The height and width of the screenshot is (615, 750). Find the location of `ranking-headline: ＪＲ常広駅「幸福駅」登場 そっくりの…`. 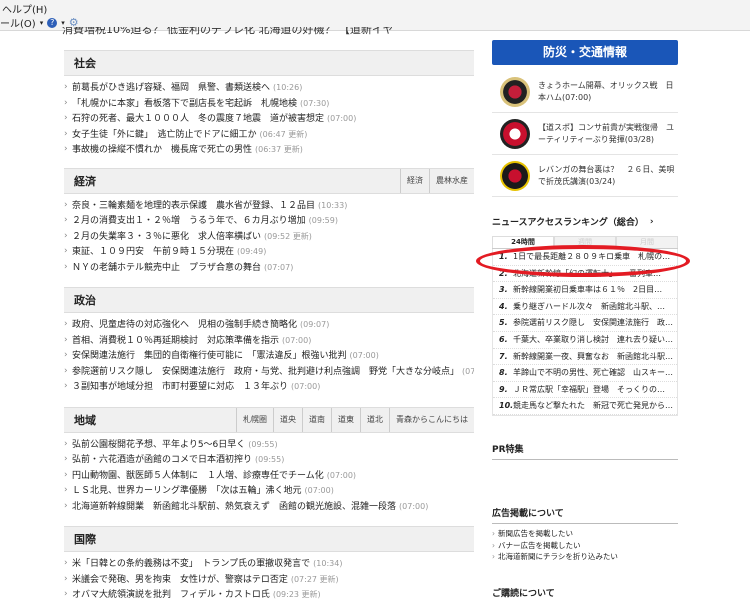

ranking-headline: ＪＲ常広駅「幸福駅」登場 そっくりの… is located at coordinates (589, 389).